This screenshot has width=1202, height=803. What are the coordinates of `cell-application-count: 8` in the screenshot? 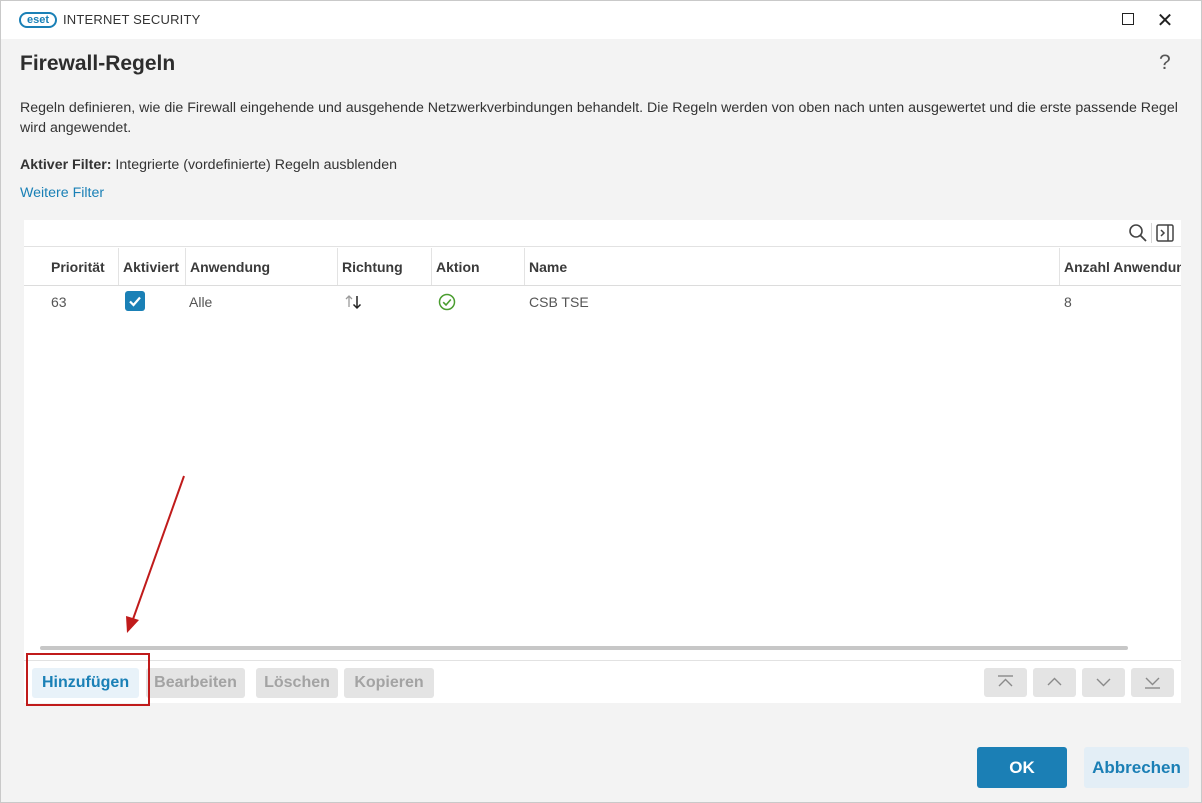 It's located at (1068, 302).